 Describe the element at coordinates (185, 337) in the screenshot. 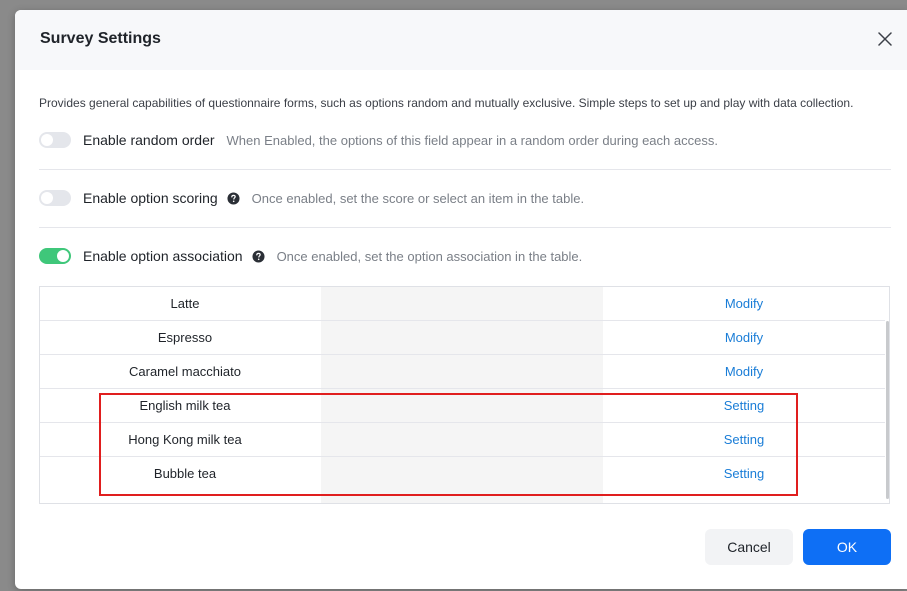

I see `option-name-cell: Espresso` at that location.